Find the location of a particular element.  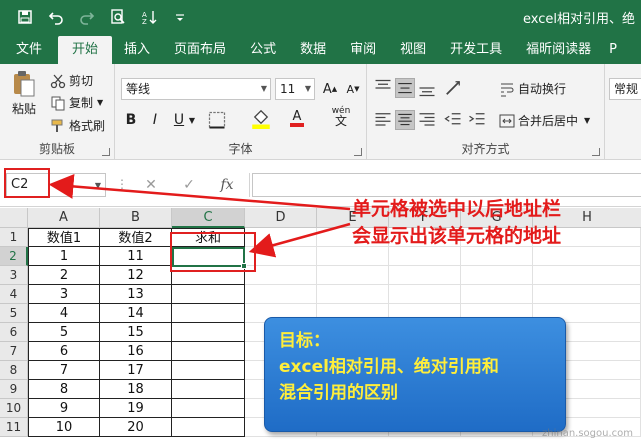

phonetic-guide-icon: wén 文 is located at coordinates (341, 116).